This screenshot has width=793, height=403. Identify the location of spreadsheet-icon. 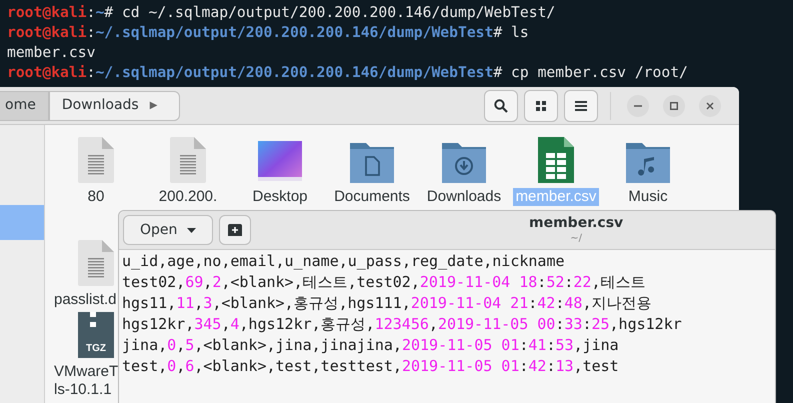
(556, 160).